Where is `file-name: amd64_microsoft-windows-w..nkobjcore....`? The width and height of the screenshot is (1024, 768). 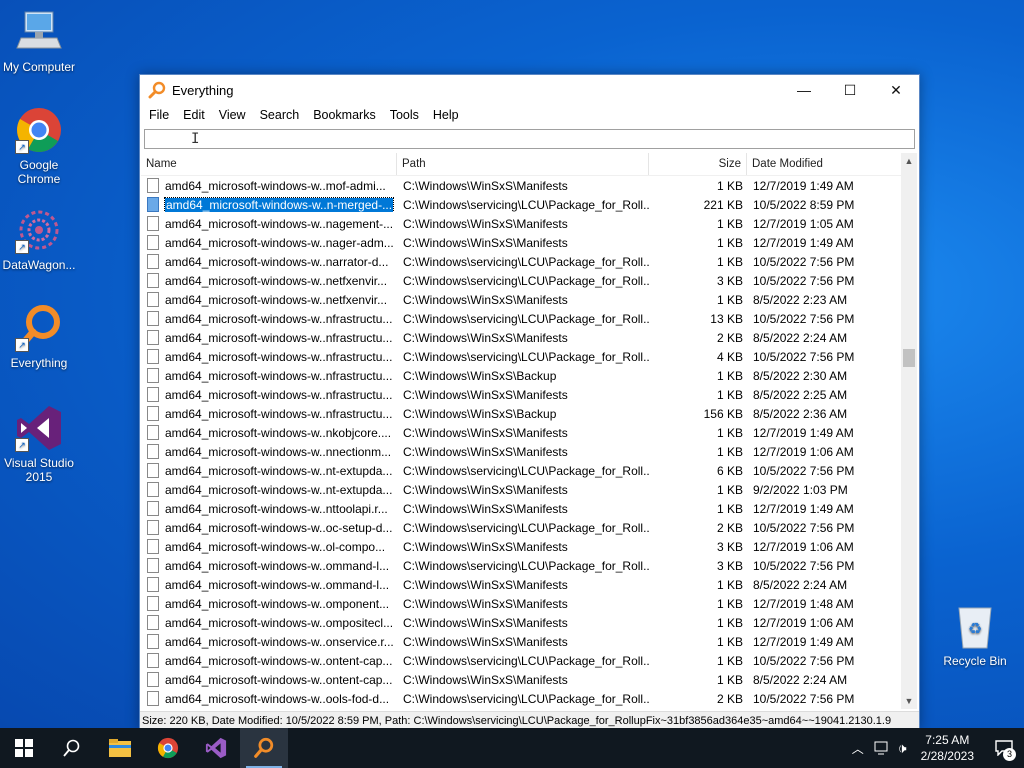 file-name: amd64_microsoft-windows-w..nkobjcore.... is located at coordinates (278, 432).